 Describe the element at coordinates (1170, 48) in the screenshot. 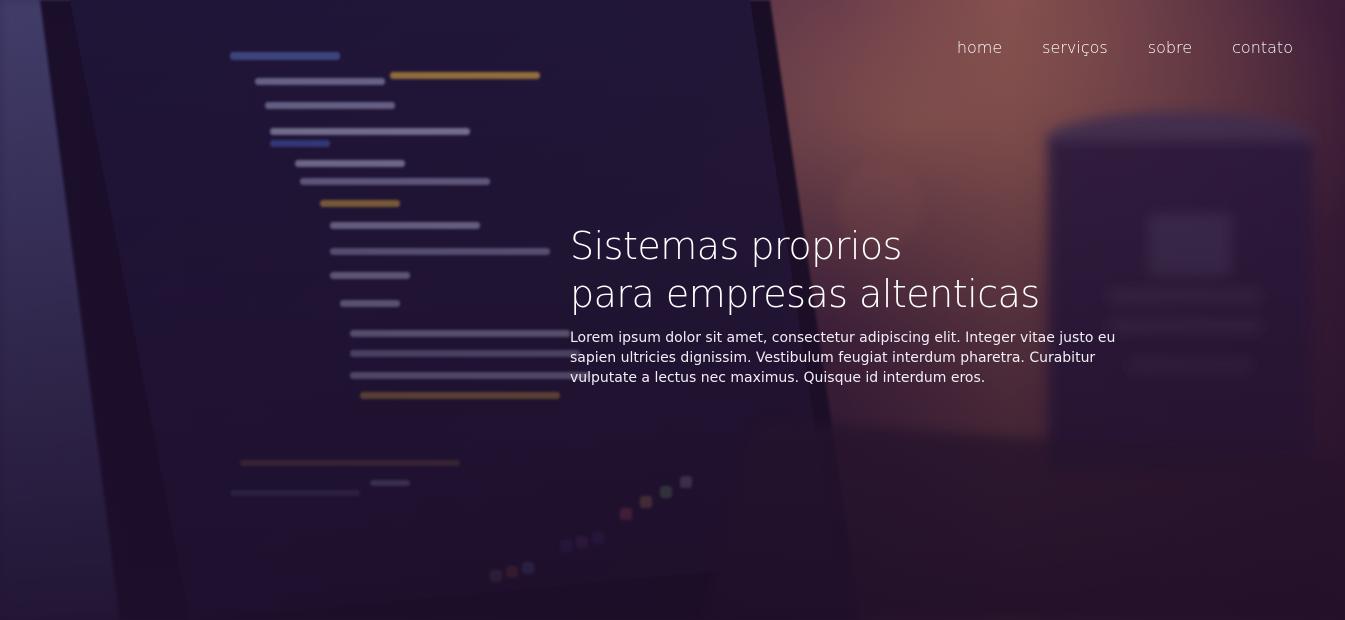

I see `nav-link-sobre: sobre` at that location.